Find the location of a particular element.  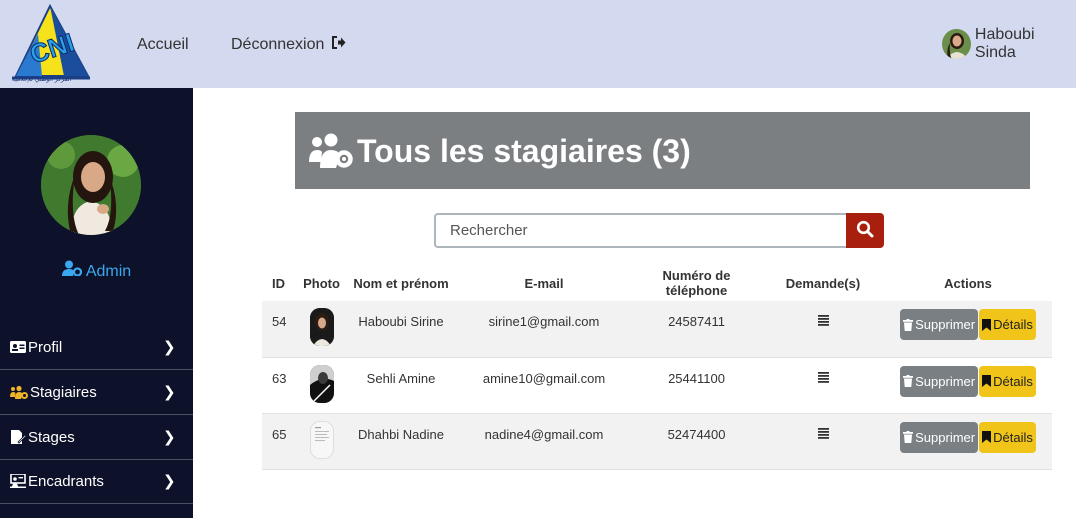

nav-logout-link: Déconnexion is located at coordinates (288, 45).